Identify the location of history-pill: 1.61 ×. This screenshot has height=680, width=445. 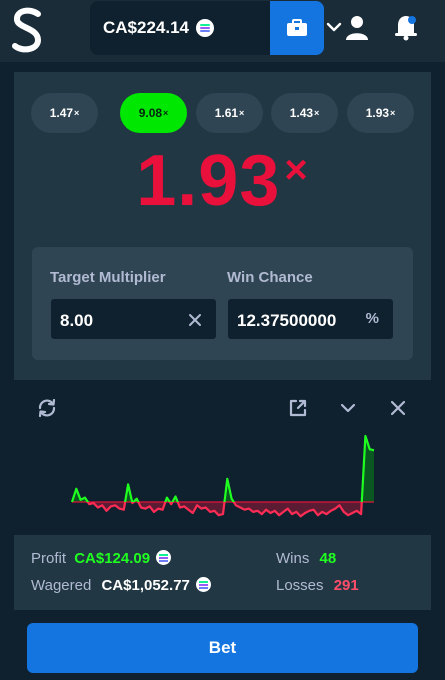
(229, 113).